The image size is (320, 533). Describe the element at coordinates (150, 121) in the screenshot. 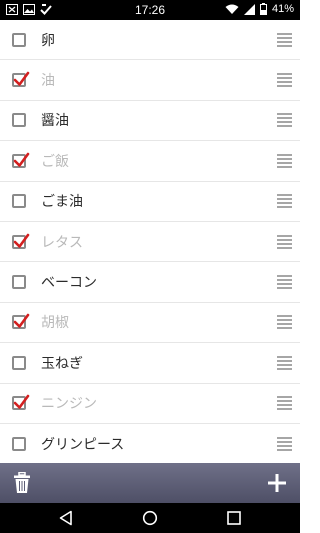

I see `list-item: 醤油` at that location.